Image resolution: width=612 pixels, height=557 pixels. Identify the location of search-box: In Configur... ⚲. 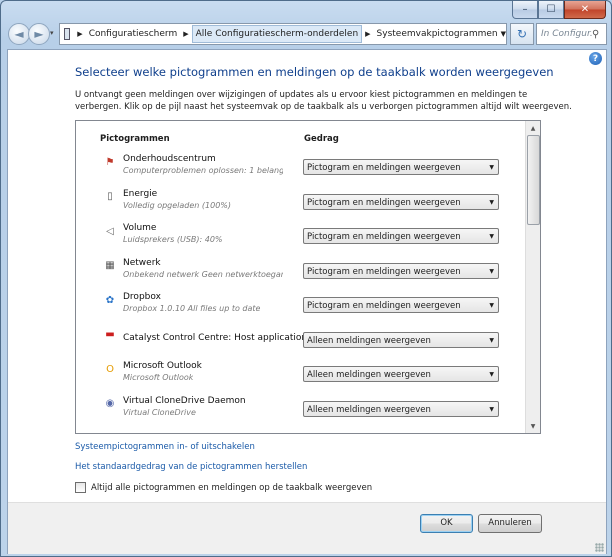
(571, 34).